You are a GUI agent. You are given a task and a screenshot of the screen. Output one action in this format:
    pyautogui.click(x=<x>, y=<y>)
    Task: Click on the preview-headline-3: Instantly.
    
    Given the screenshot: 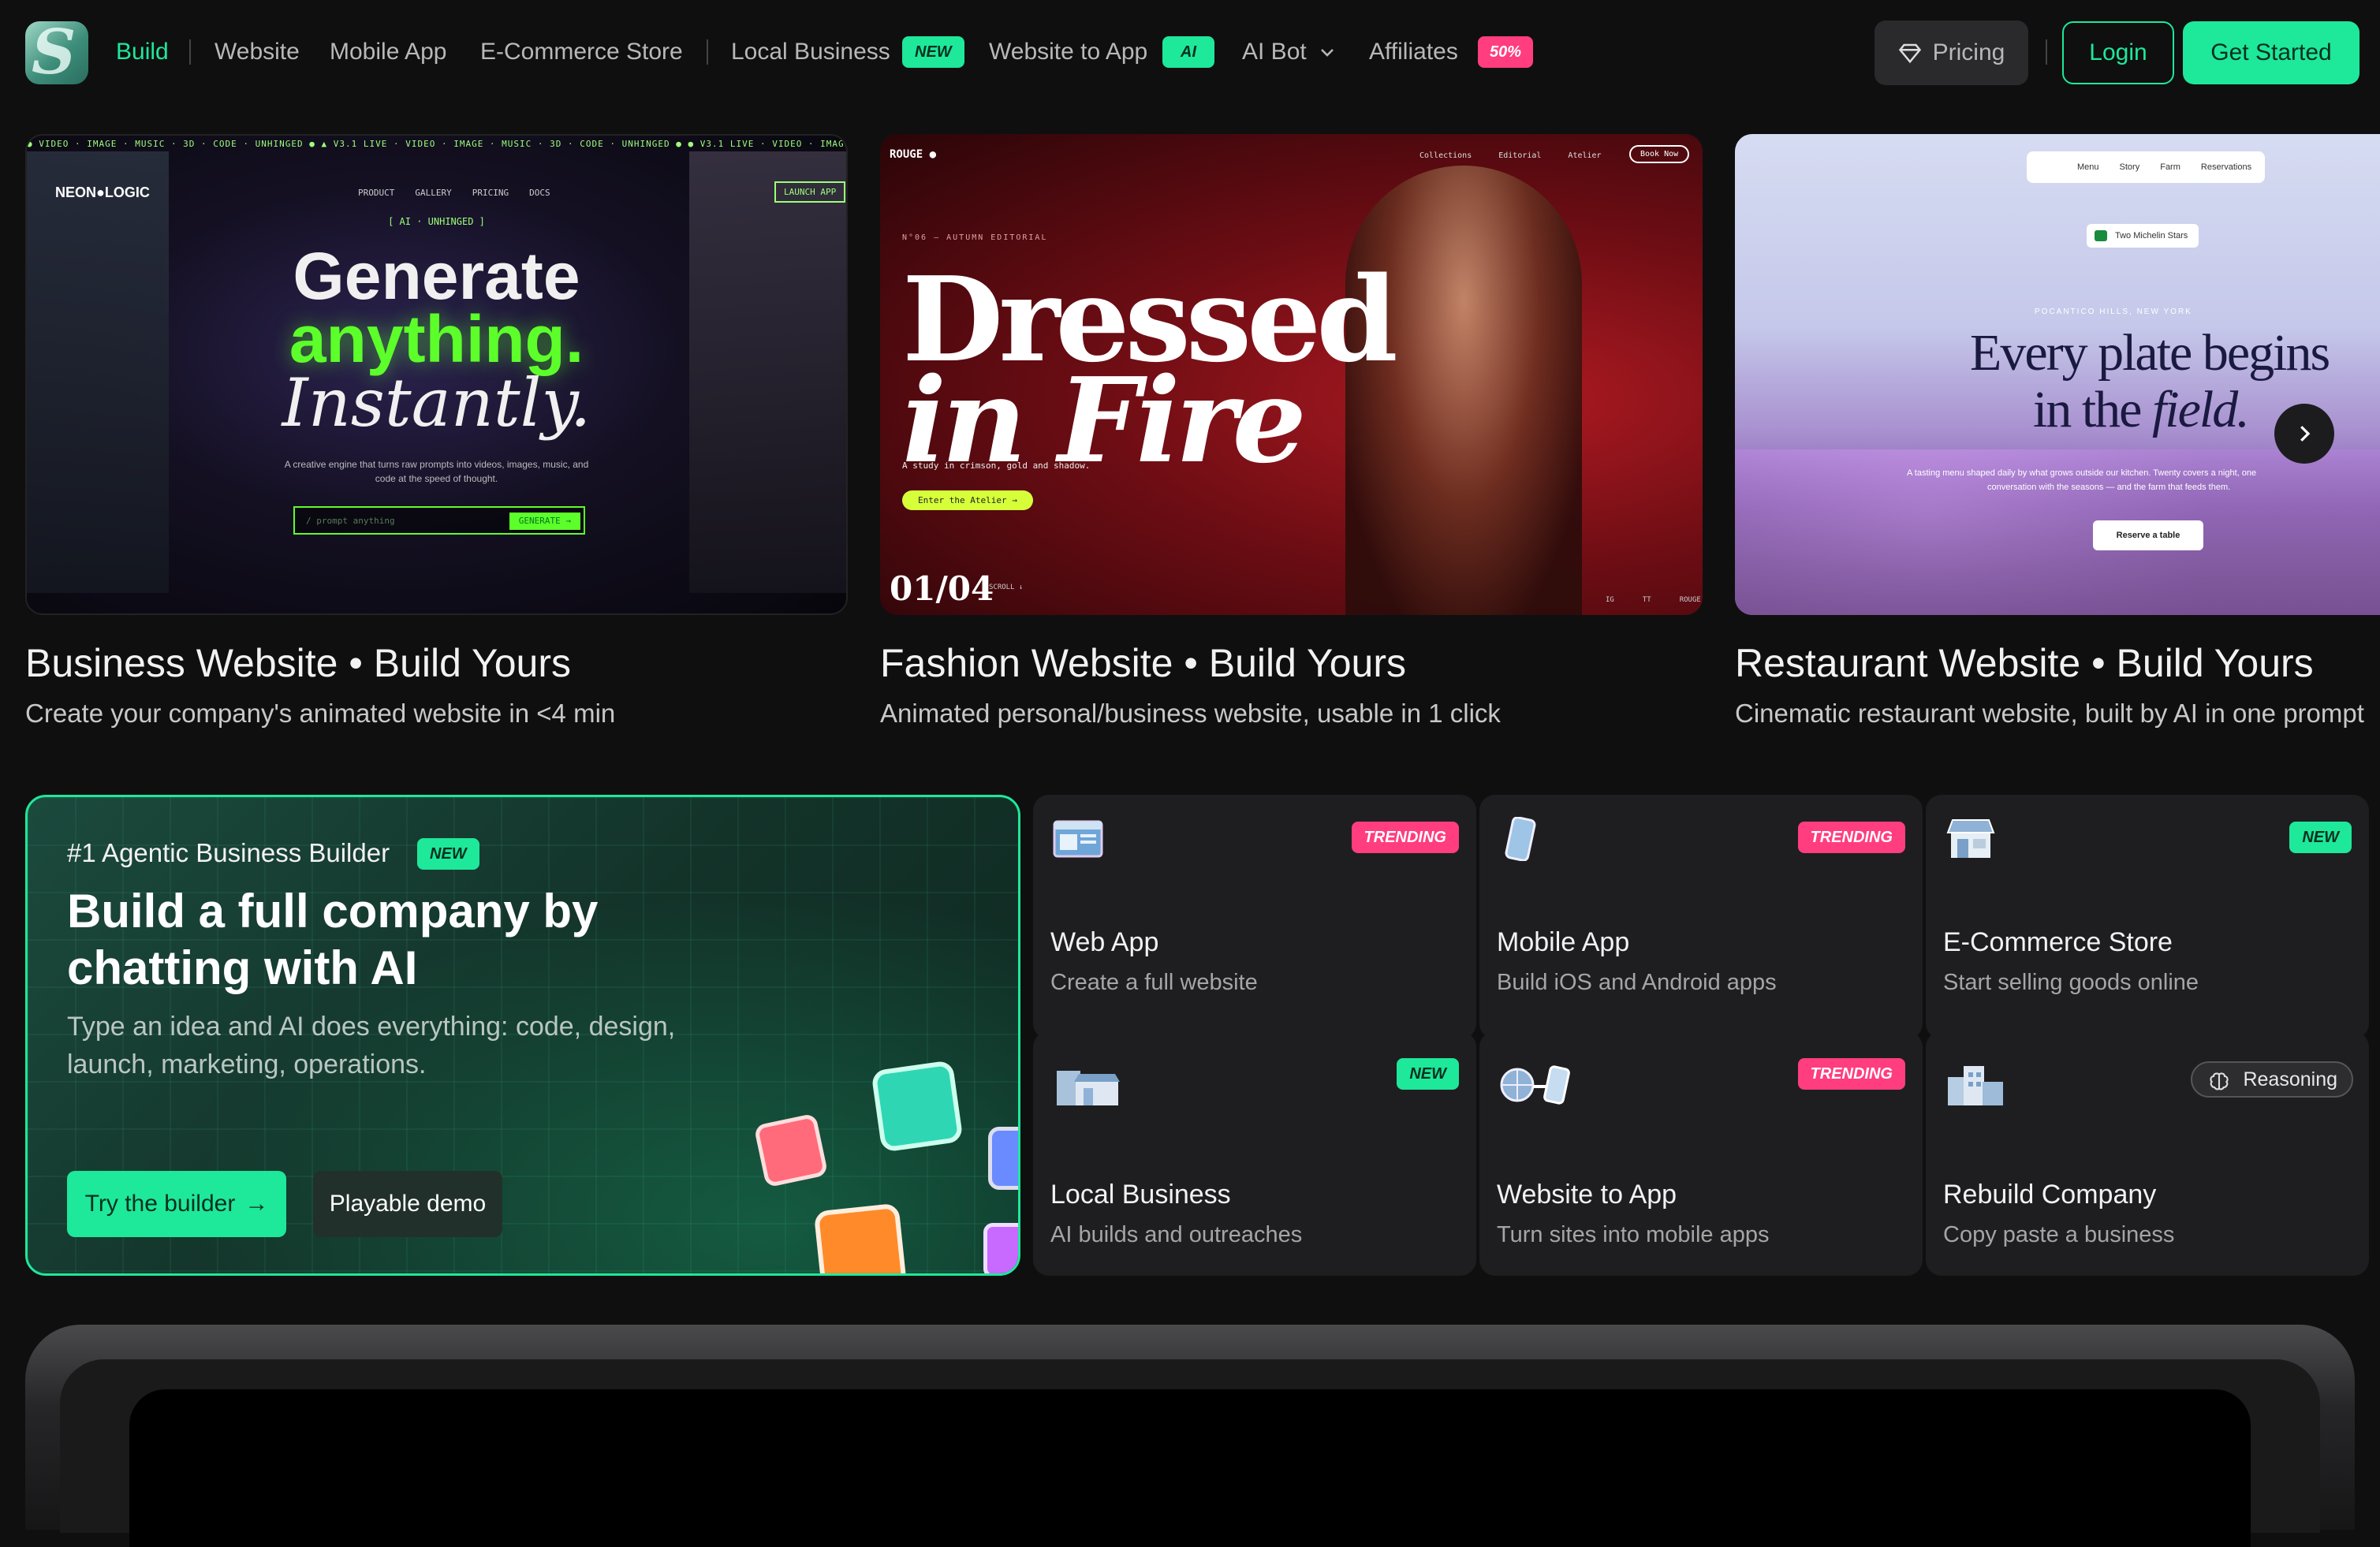 What is the action you would take?
    pyautogui.click(x=436, y=403)
    